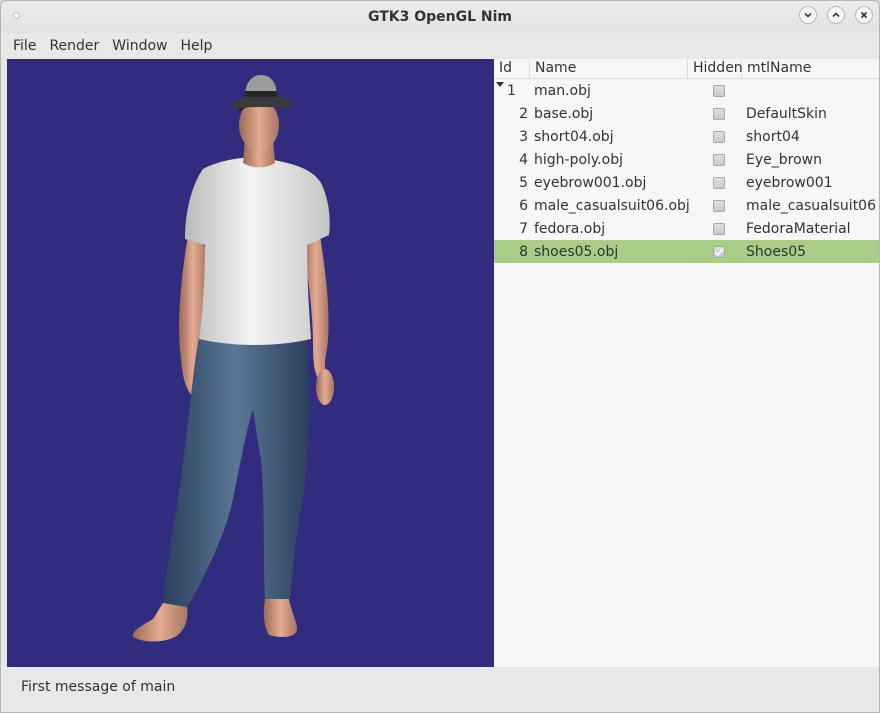 The image size is (880, 713). What do you see at coordinates (686, 182) in the screenshot?
I see `table-row: 5 eyebrow001.obj eyebrow001` at bounding box center [686, 182].